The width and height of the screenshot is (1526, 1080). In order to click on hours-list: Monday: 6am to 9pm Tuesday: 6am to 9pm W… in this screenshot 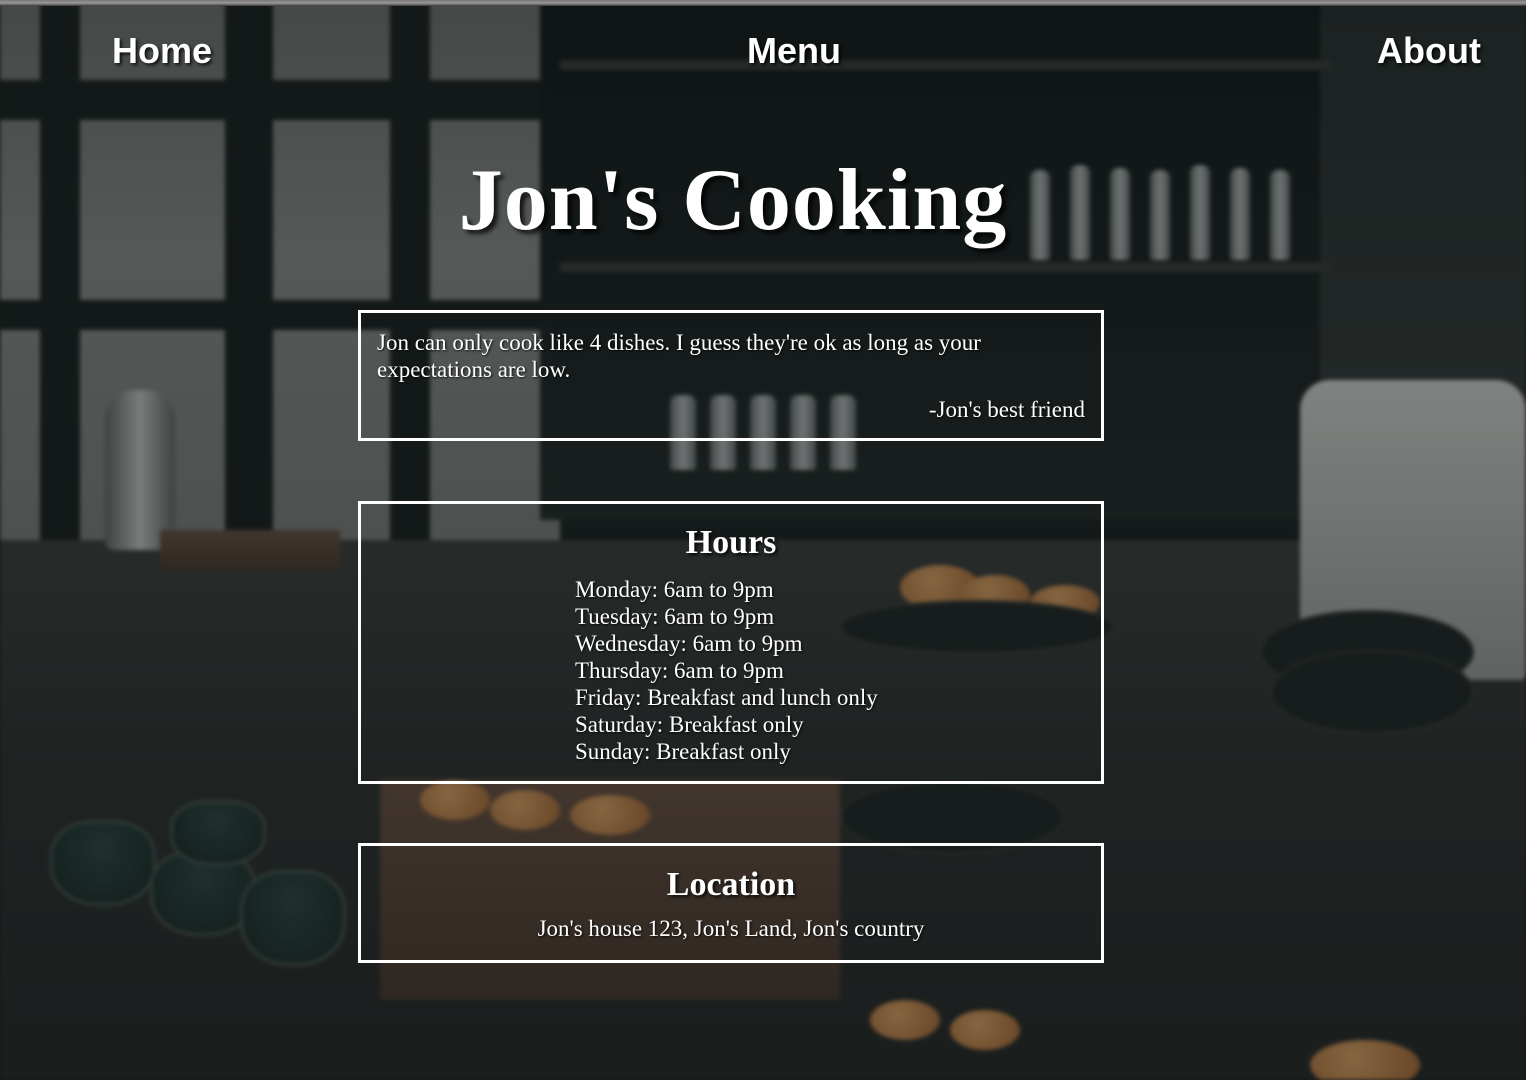, I will do `click(838, 670)`.